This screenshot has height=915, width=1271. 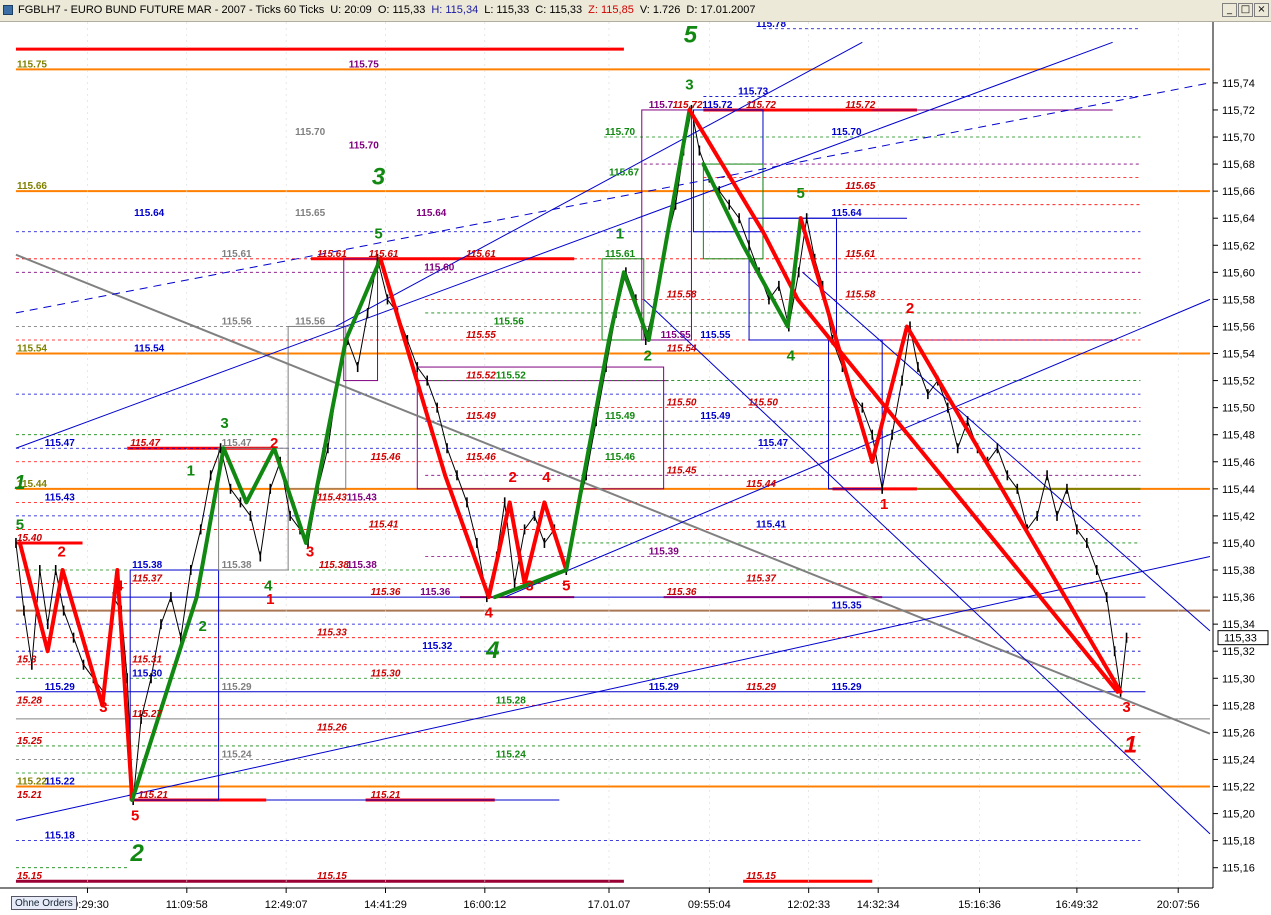 What do you see at coordinates (431, 213) in the screenshot?
I see `value-label: 115.64` at bounding box center [431, 213].